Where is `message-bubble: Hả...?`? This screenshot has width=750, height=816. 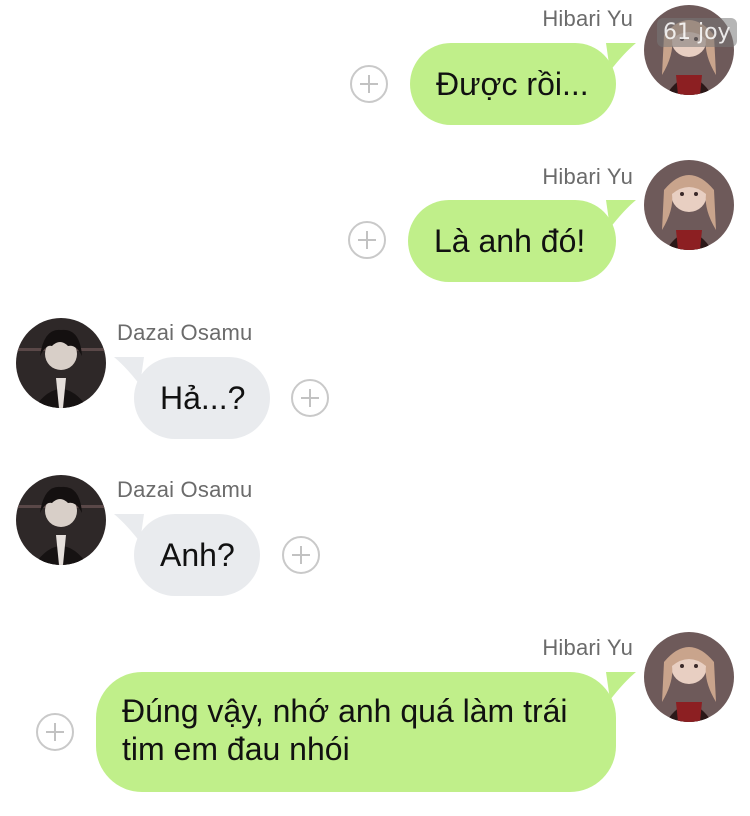 message-bubble: Hả...? is located at coordinates (192, 398).